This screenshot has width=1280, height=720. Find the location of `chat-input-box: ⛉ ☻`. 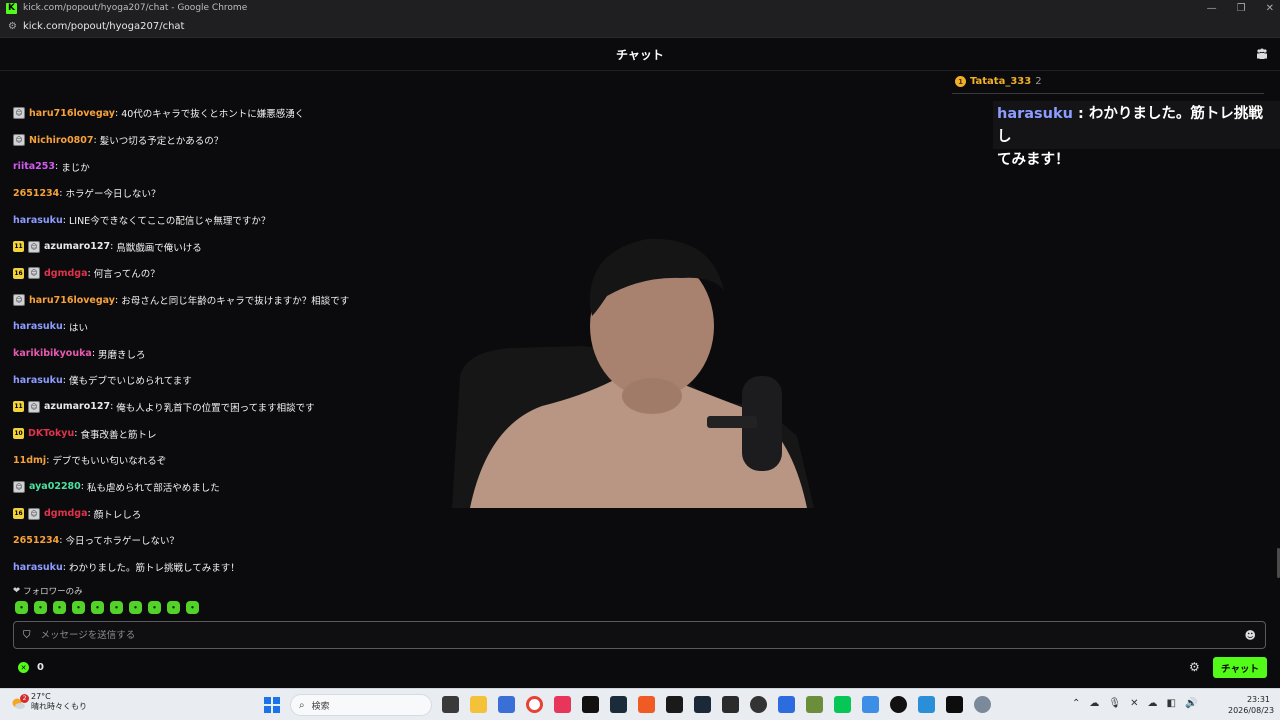

chat-input-box: ⛉ ☻ is located at coordinates (639, 635).